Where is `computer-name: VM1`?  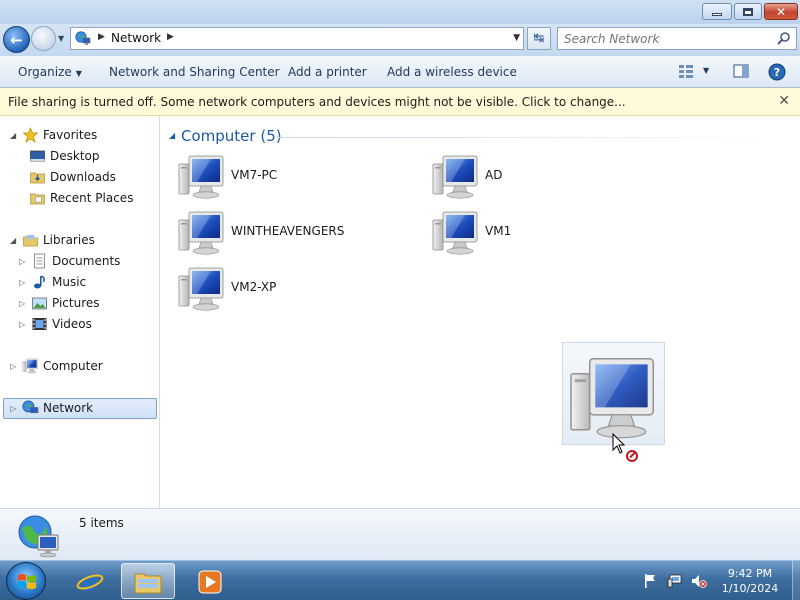
computer-name: VM1 is located at coordinates (498, 231).